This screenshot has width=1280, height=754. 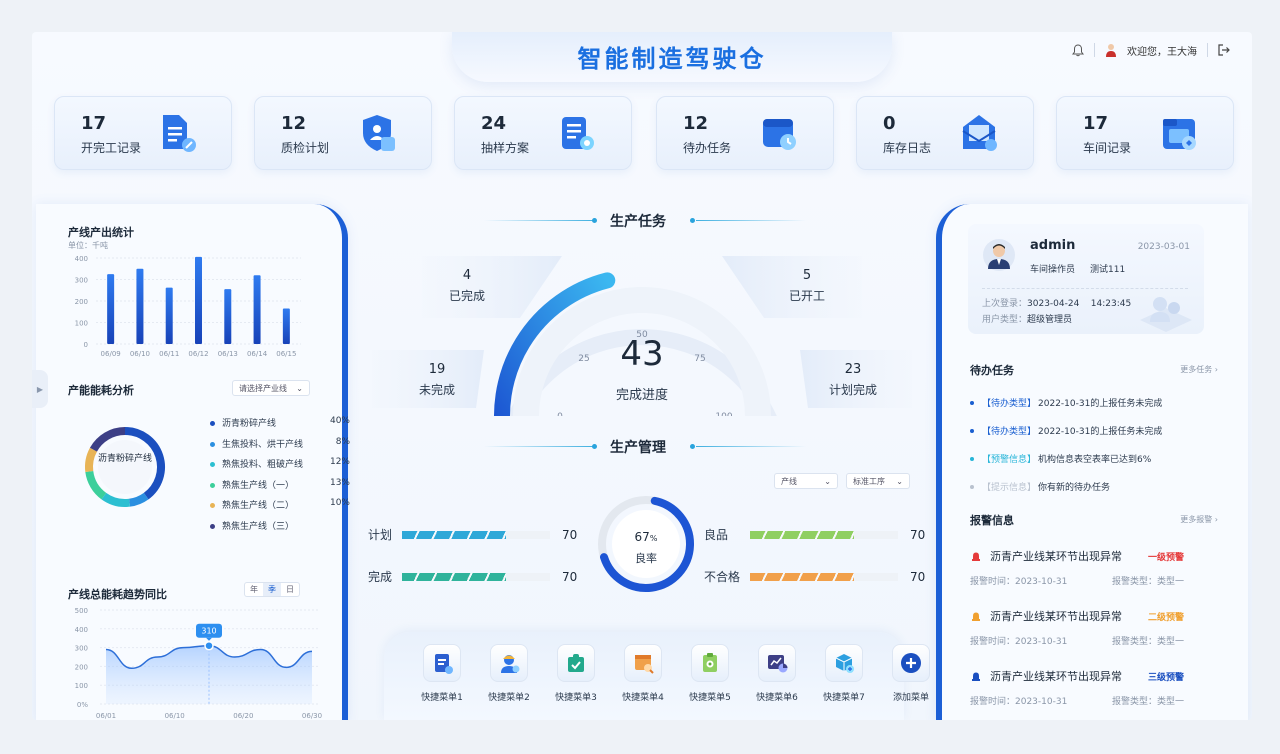 What do you see at coordinates (1077, 687) in the screenshot?
I see `alarm-item: 沥青产业线某环节出现异常 三级预警 报警时间：2023-10-31 报警类型：类型一` at bounding box center [1077, 687].